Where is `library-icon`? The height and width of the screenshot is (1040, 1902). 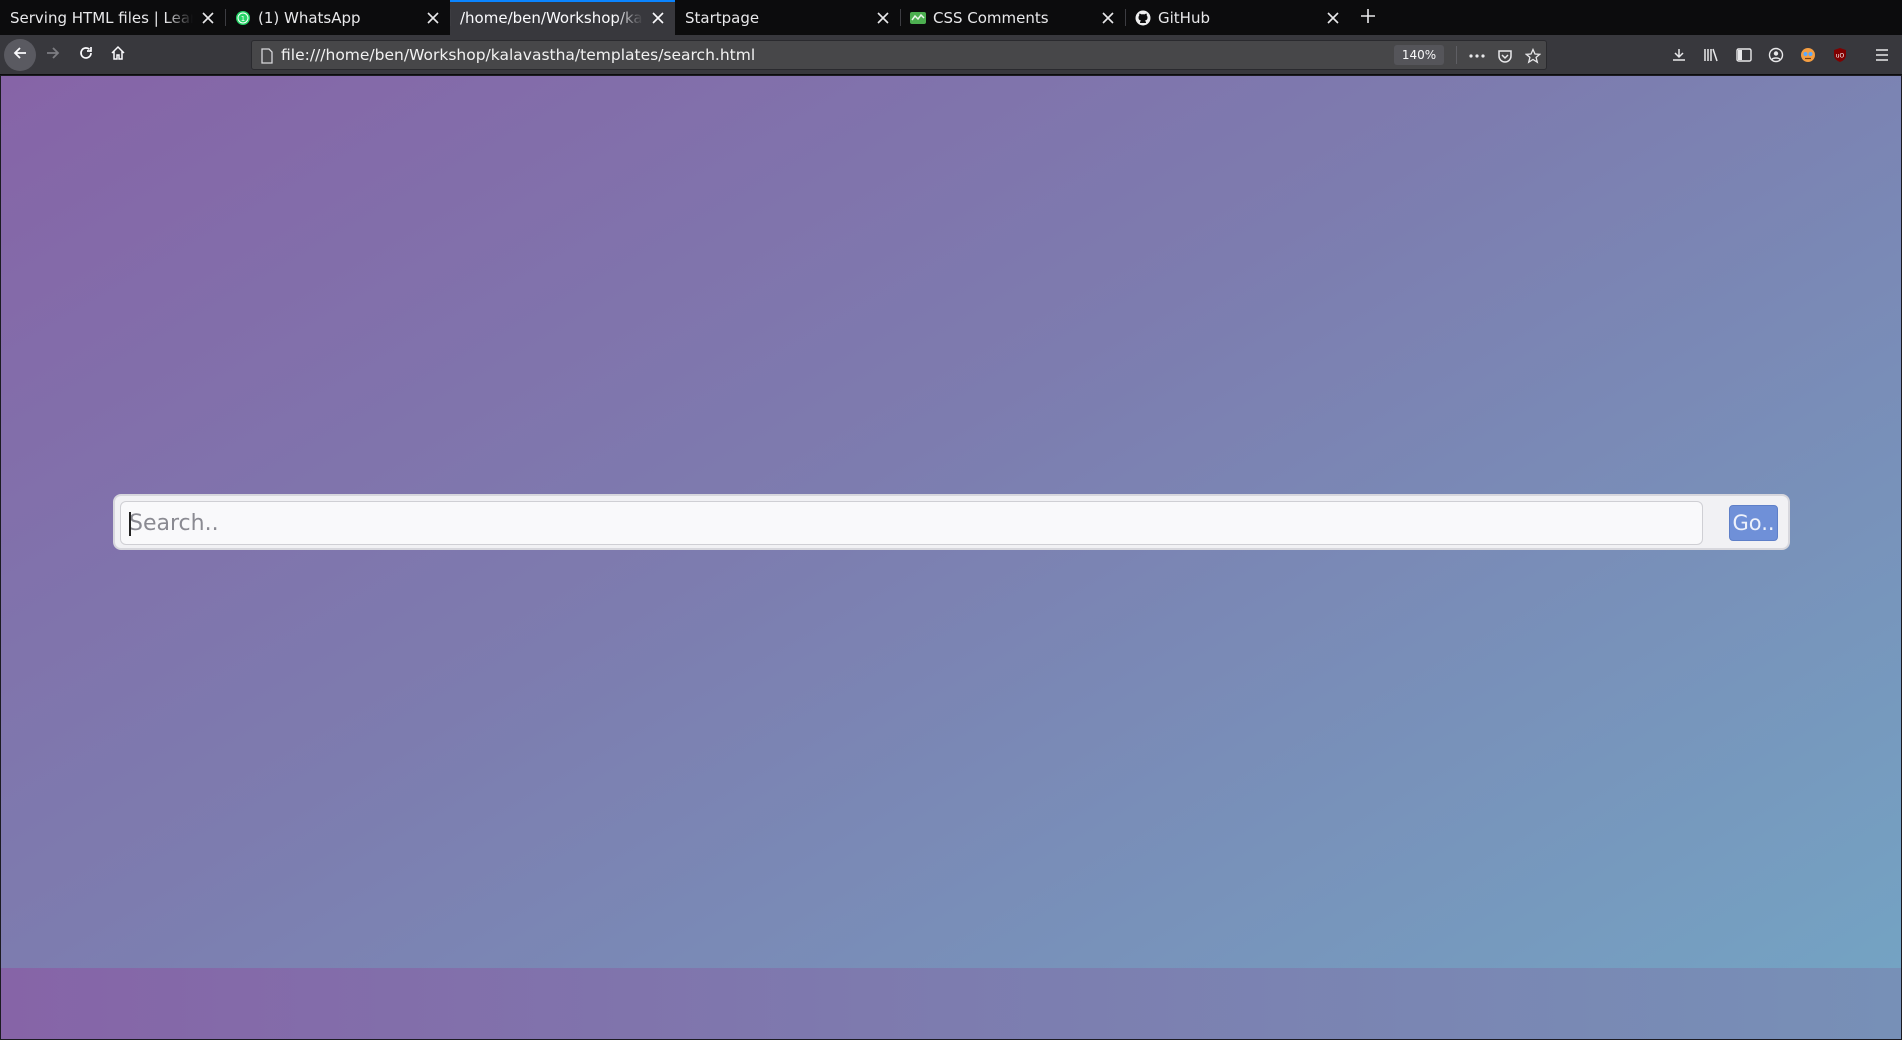 library-icon is located at coordinates (1711, 55).